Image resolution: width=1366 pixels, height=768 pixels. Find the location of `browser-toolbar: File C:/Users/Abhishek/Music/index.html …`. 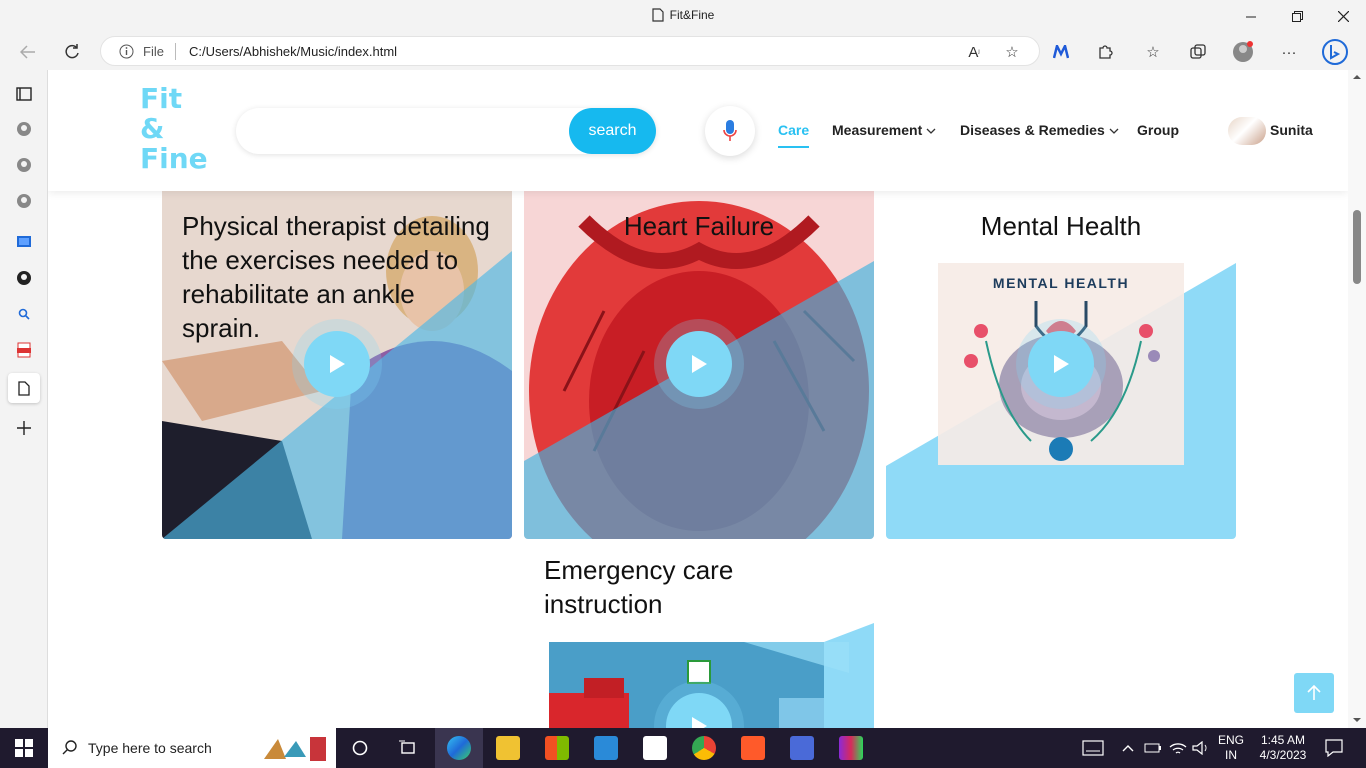

browser-toolbar: File C:/Users/Abhishek/Music/index.html … is located at coordinates (683, 51).